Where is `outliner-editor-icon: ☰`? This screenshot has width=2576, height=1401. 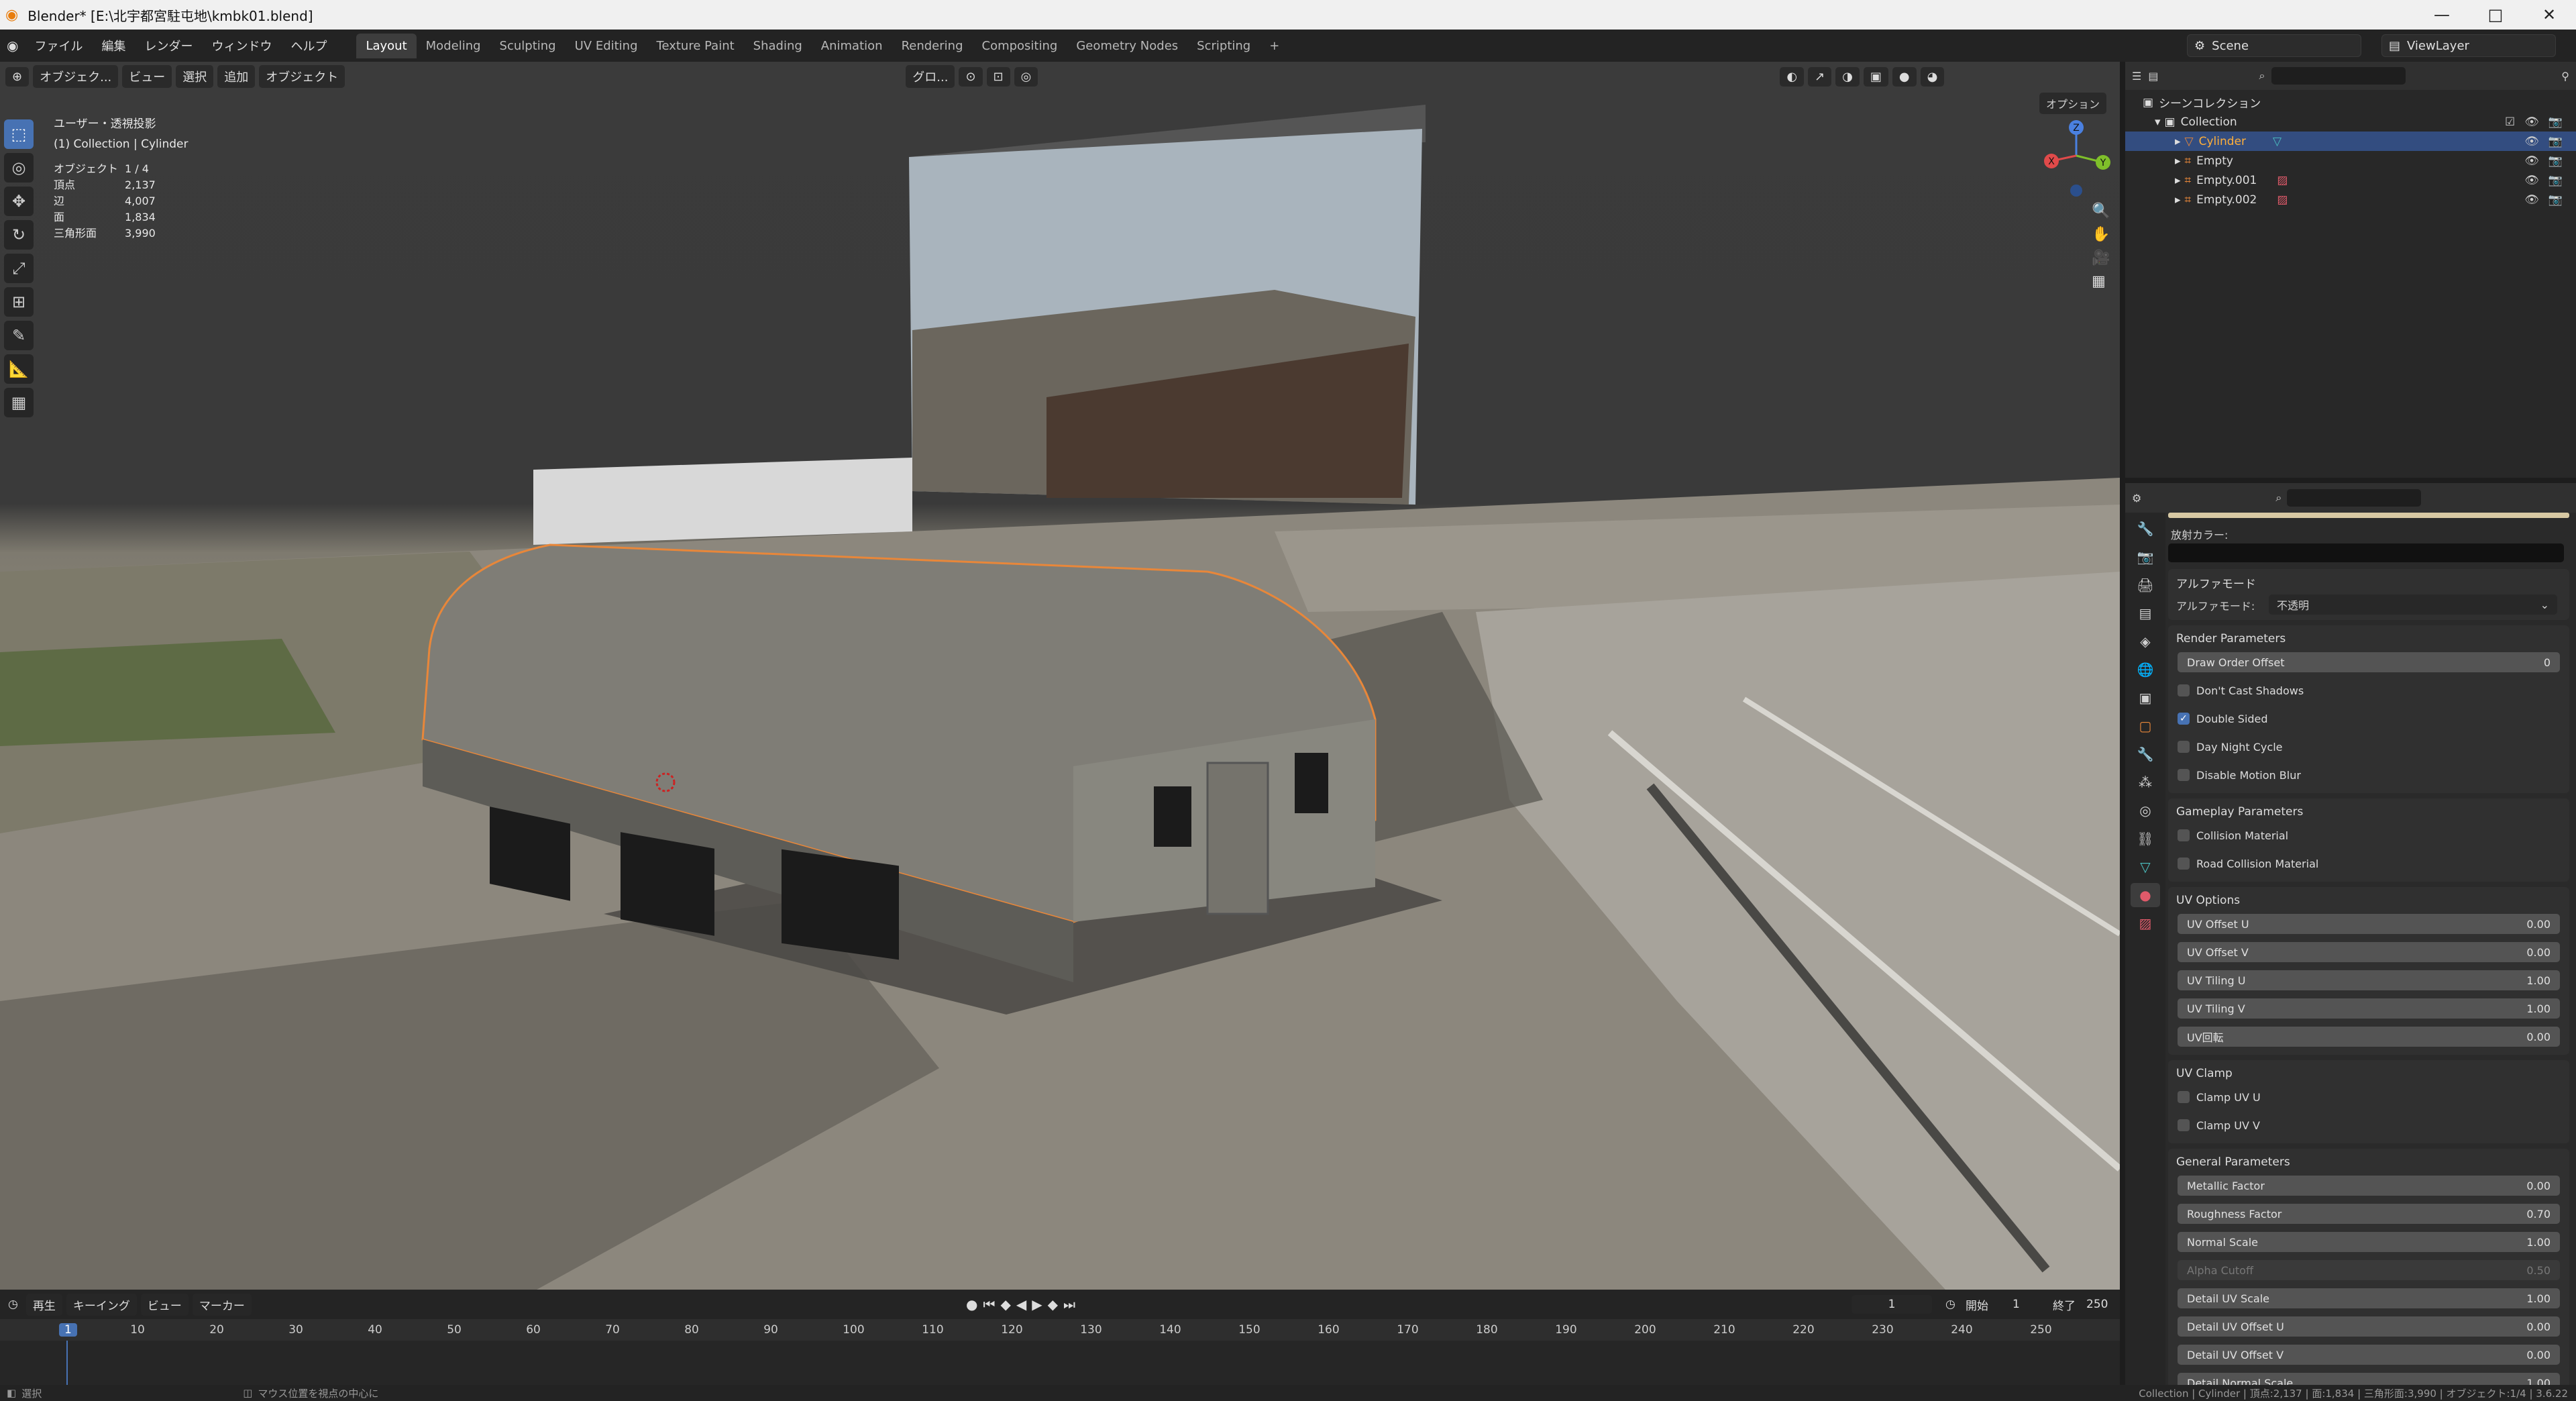 outliner-editor-icon: ☰ is located at coordinates (2136, 76).